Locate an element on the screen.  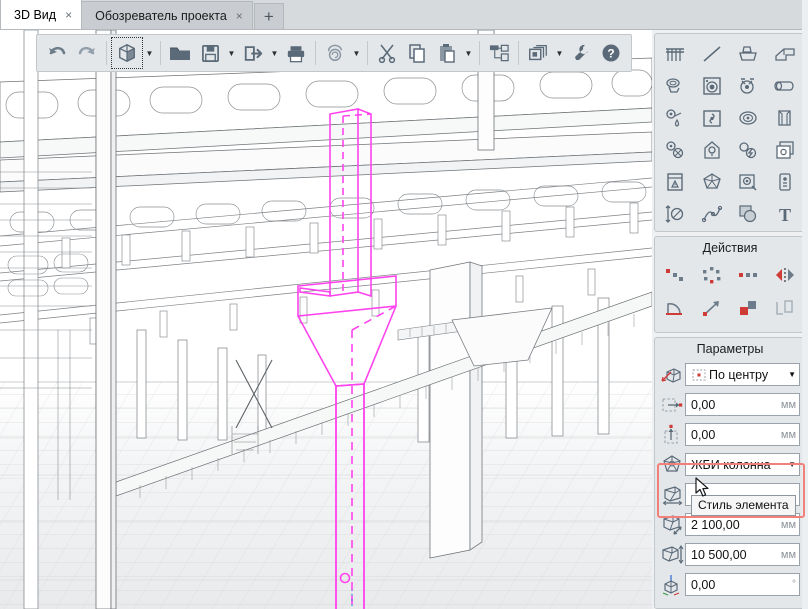
element-style-value: ЖБИ колонна is located at coordinates (731, 464).